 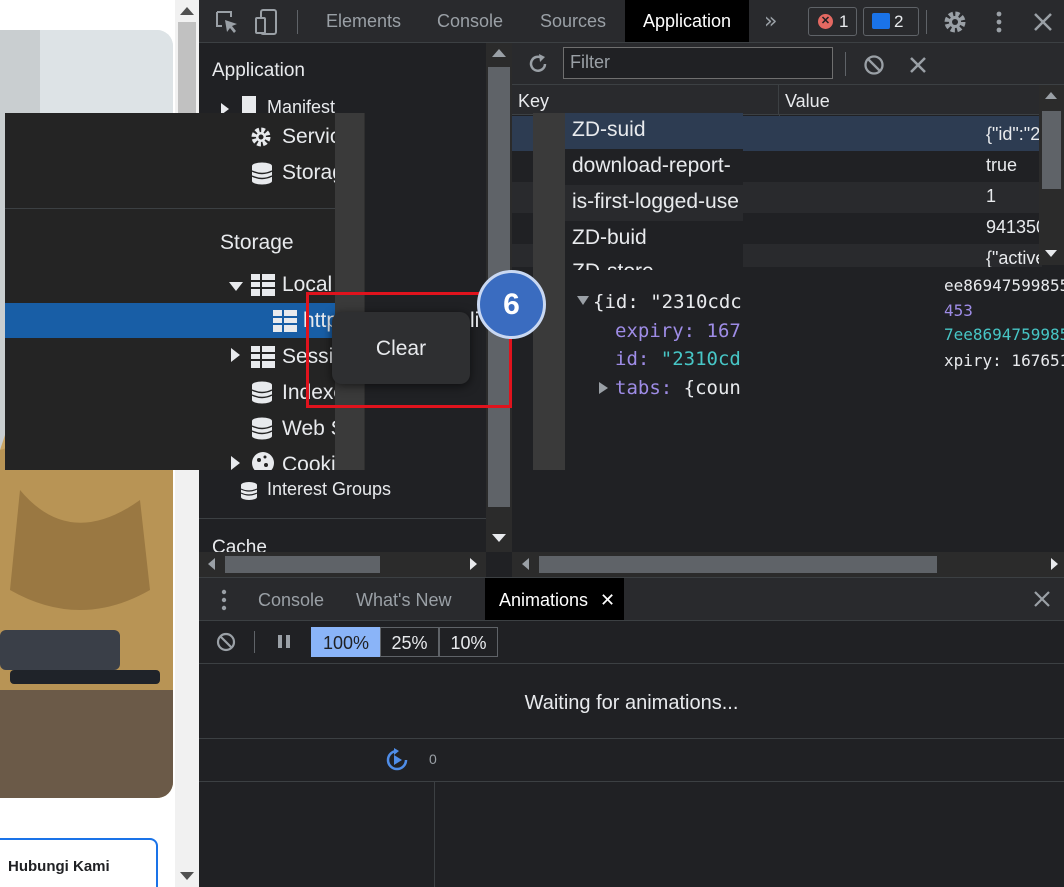 What do you see at coordinates (257, 242) in the screenshot?
I see `sidebar-storage-header: Storage` at bounding box center [257, 242].